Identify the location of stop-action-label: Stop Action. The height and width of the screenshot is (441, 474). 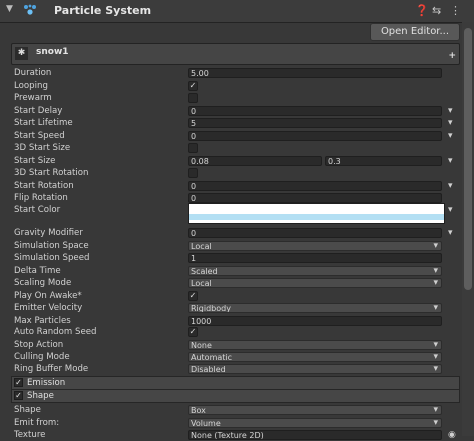
(39, 344).